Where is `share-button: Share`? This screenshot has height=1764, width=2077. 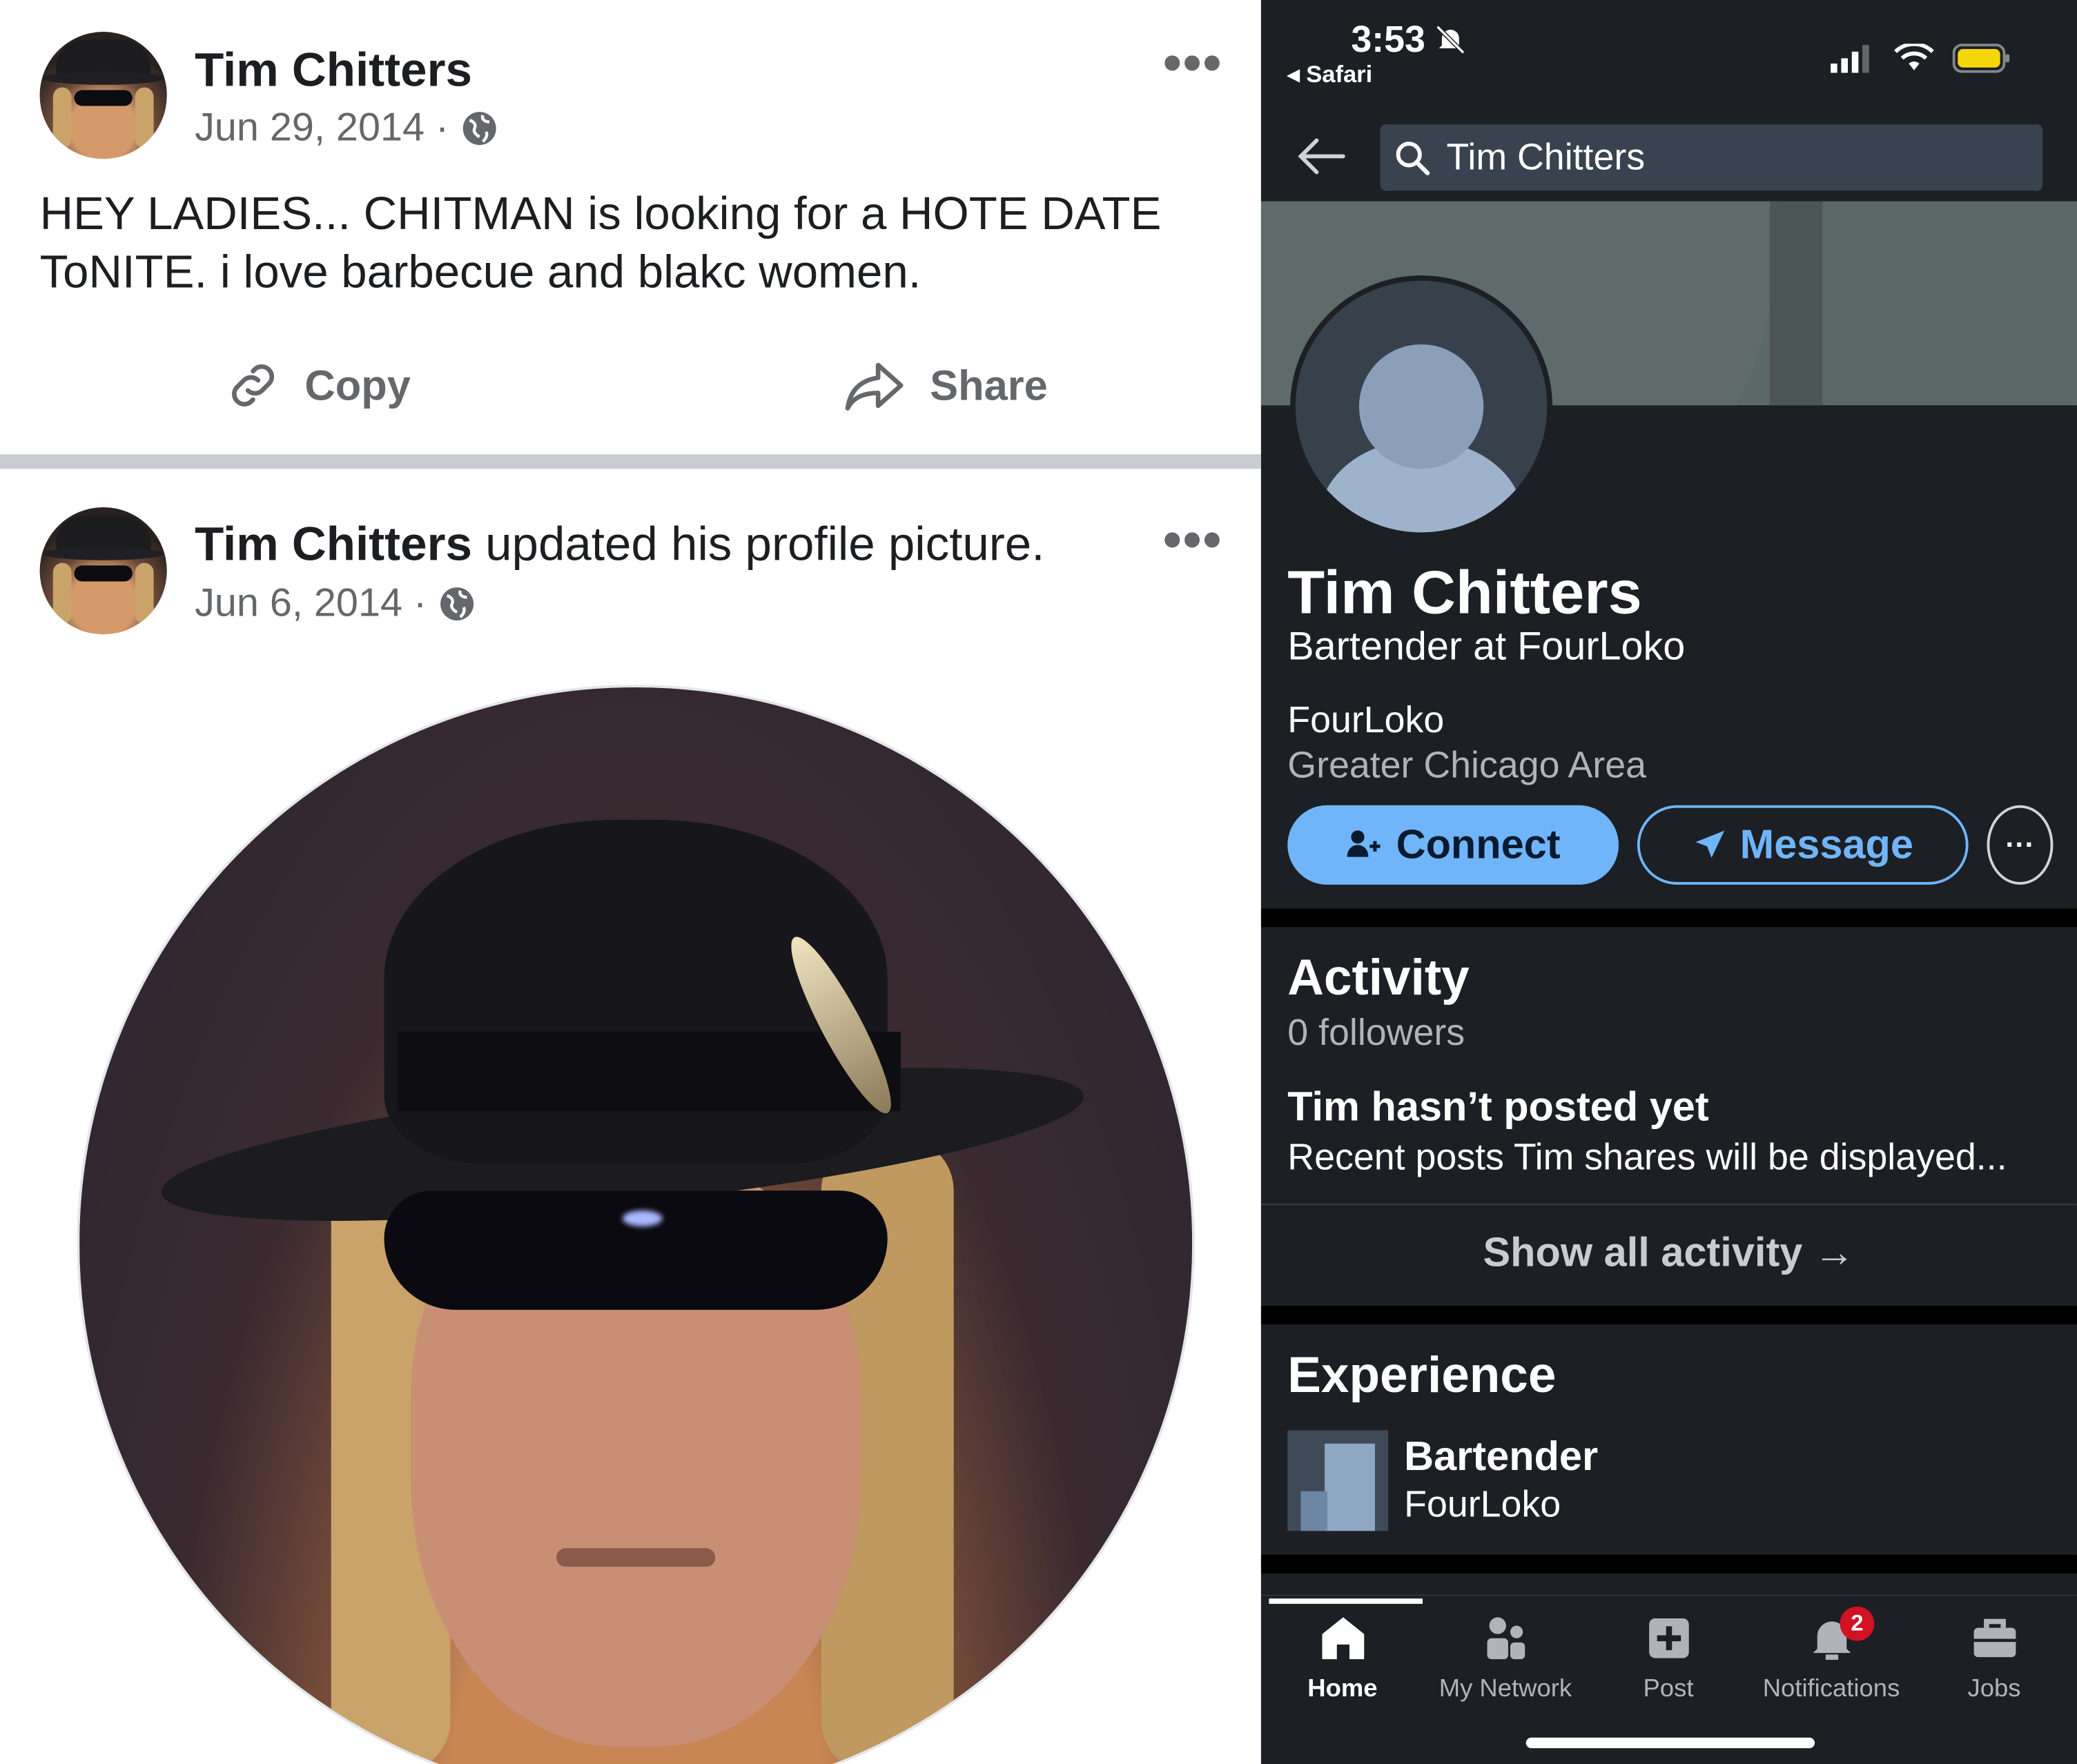 share-button: Share is located at coordinates (945, 385).